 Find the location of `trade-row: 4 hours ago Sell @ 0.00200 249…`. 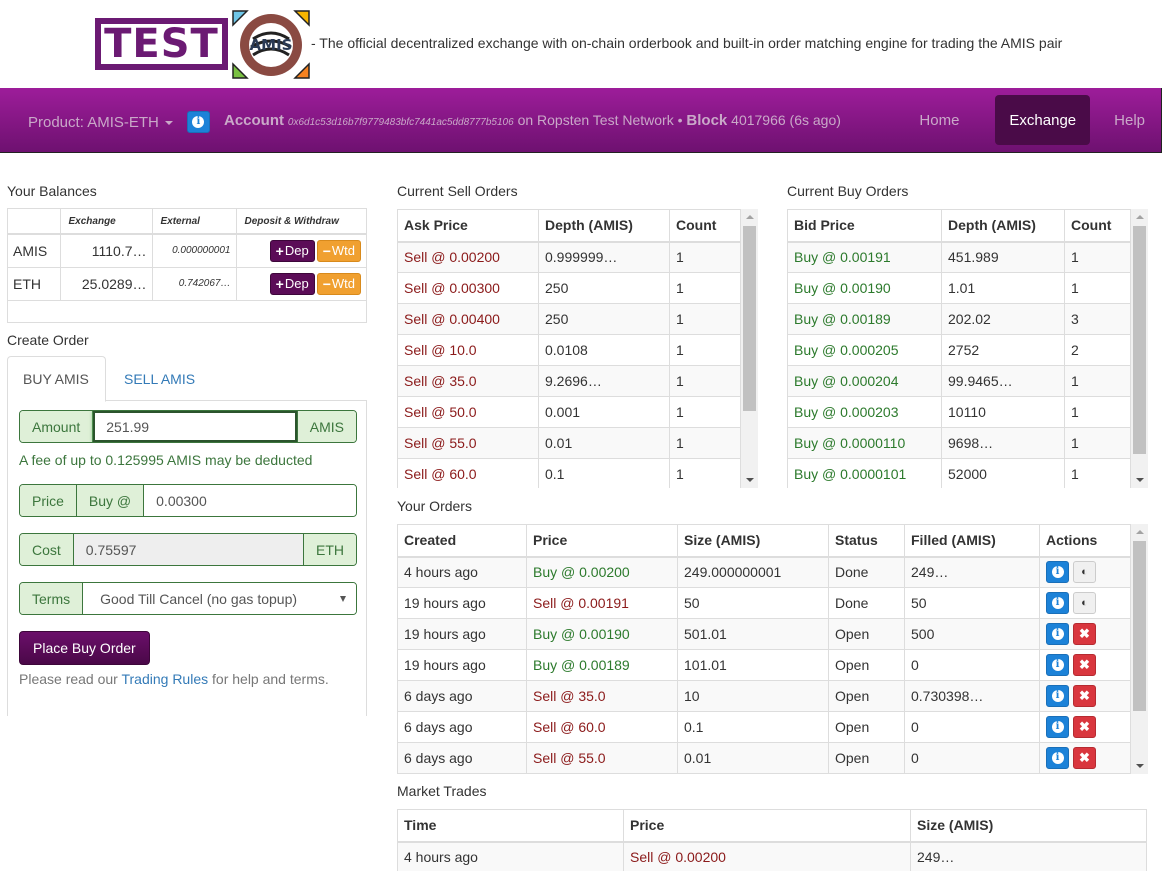

trade-row: 4 hours ago Sell @ 0.00200 249… is located at coordinates (772, 856).